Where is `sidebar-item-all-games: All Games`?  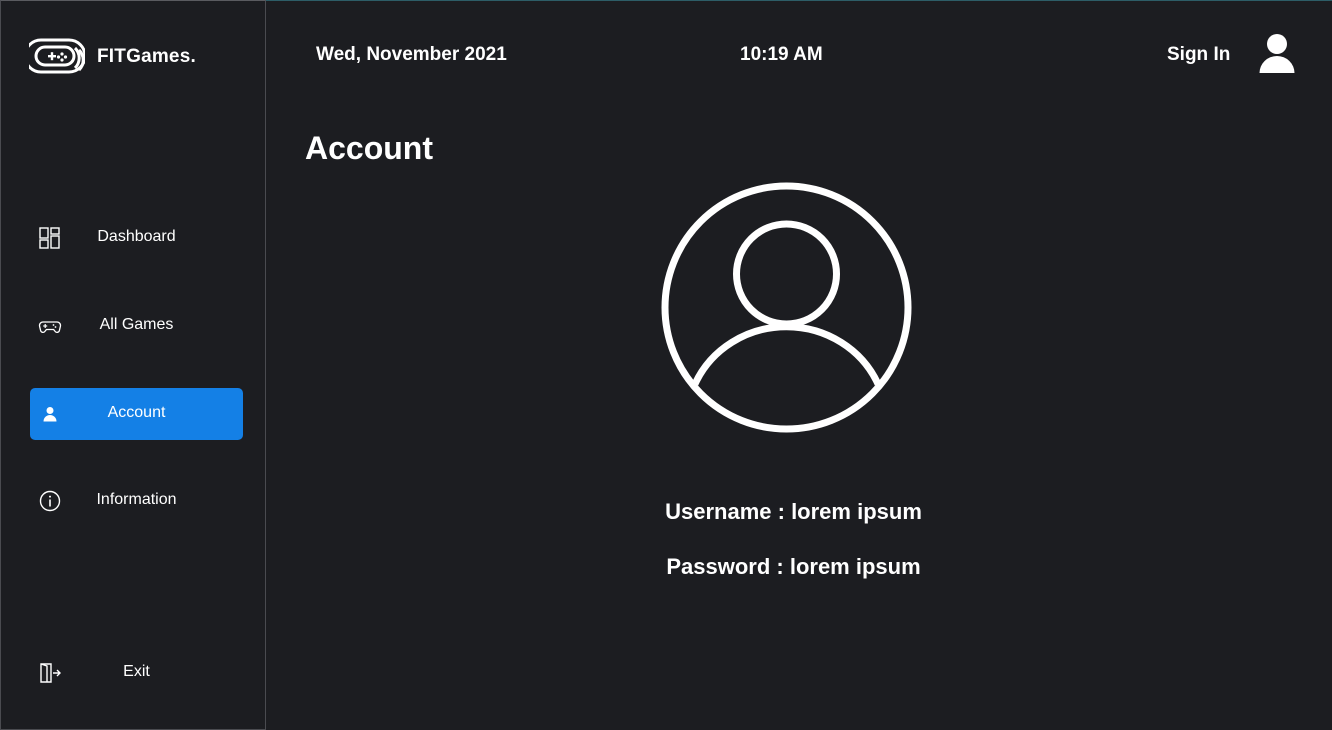
sidebar-item-all-games: All Games is located at coordinates (136, 326).